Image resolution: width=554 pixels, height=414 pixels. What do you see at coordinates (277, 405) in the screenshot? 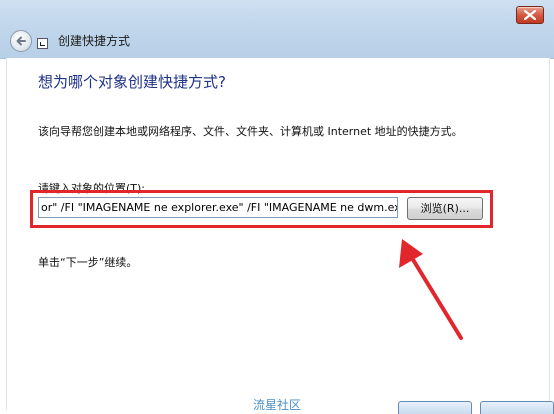
I see `watermark: 流星社区` at bounding box center [277, 405].